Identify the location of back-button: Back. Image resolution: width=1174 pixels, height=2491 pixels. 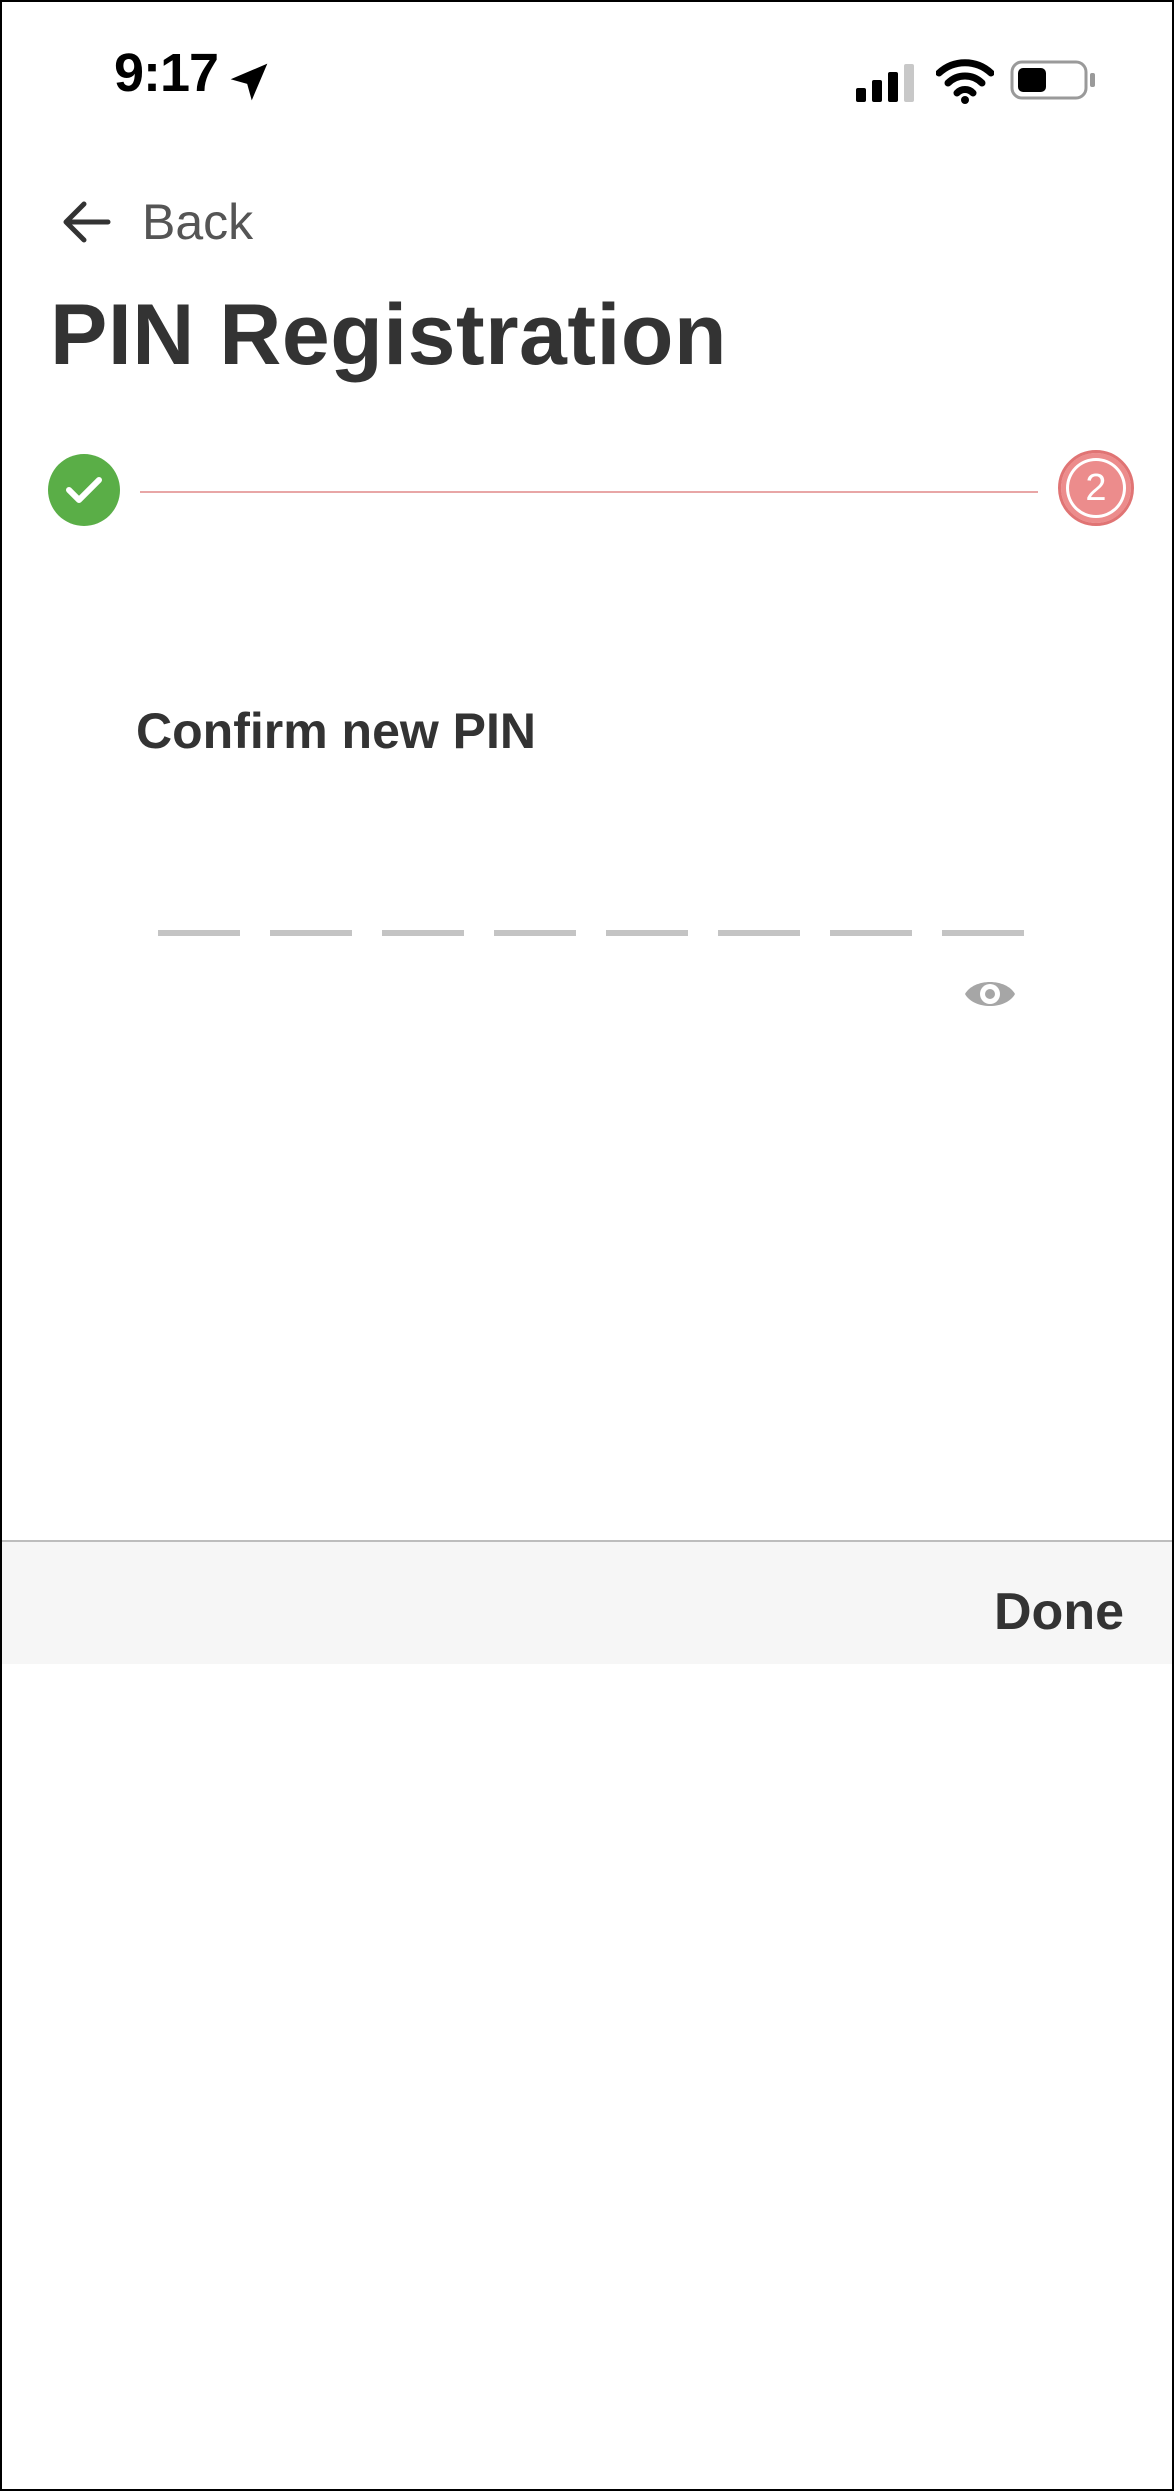
(155, 222).